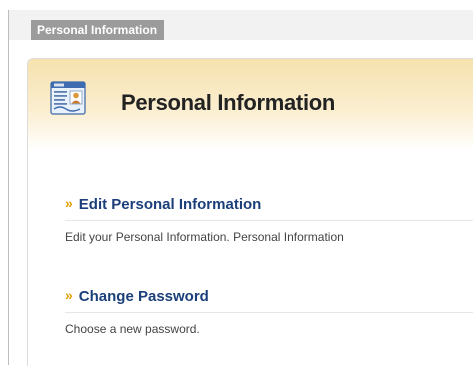 The image size is (473, 366). I want to click on page-title: Personal Information, so click(228, 102).